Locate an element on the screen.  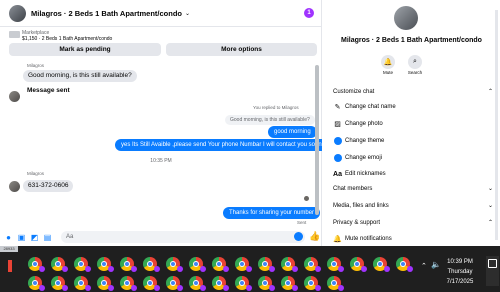
item-label: Change theme is located at coordinates (365, 141).